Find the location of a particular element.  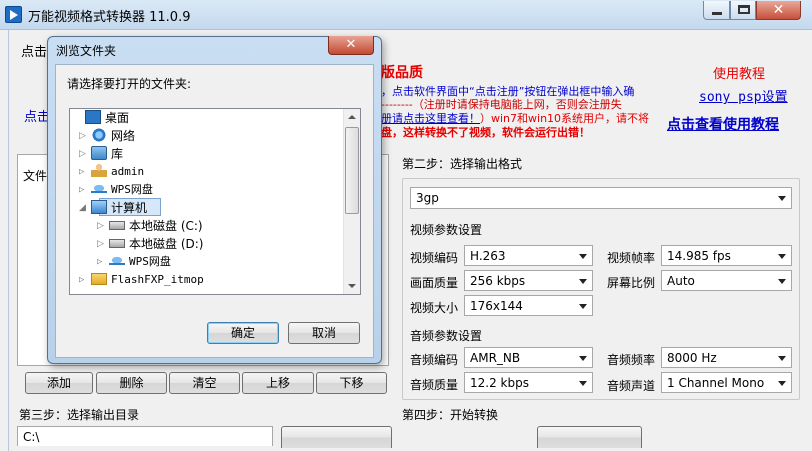

tree-node-library: ▷ 库 is located at coordinates (101, 154).